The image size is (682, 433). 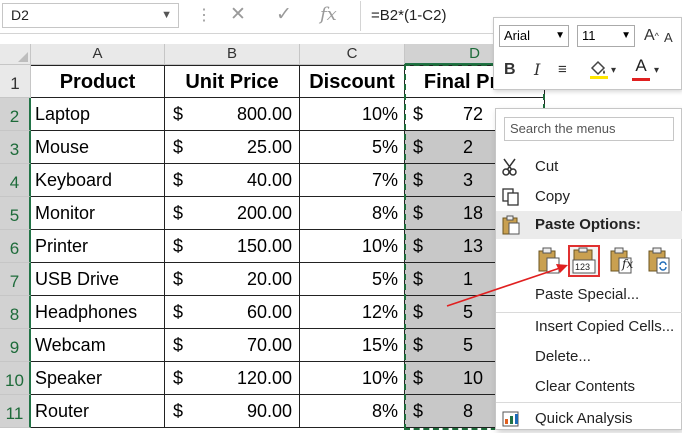 I want to click on cell-product: Printer, so click(x=98, y=246).